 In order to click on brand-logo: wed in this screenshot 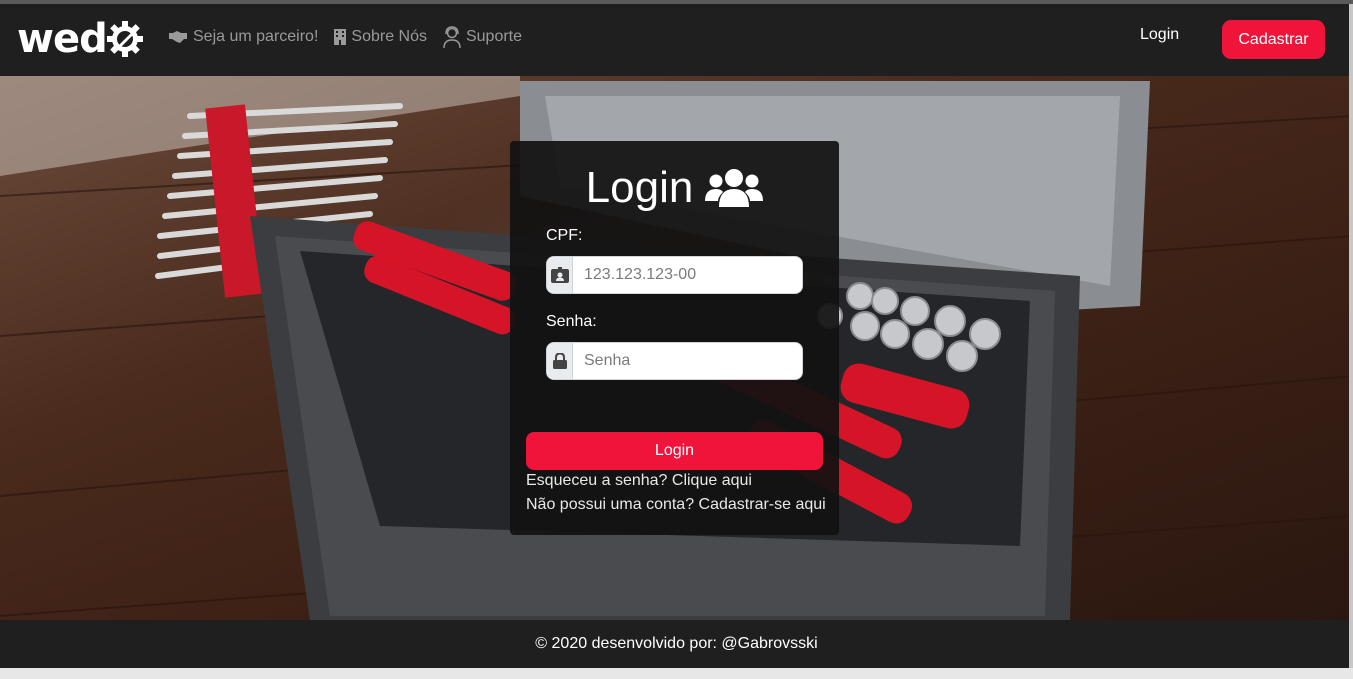, I will do `click(81, 39)`.